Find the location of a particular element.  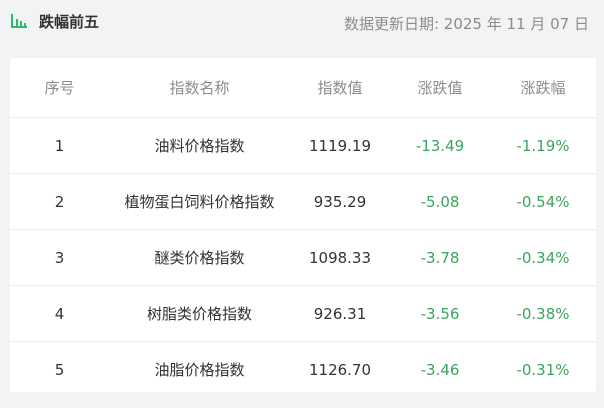

panel-header: 跌幅前五 数据更新日期: 2025 年 11 月 07 日 is located at coordinates (302, 23).